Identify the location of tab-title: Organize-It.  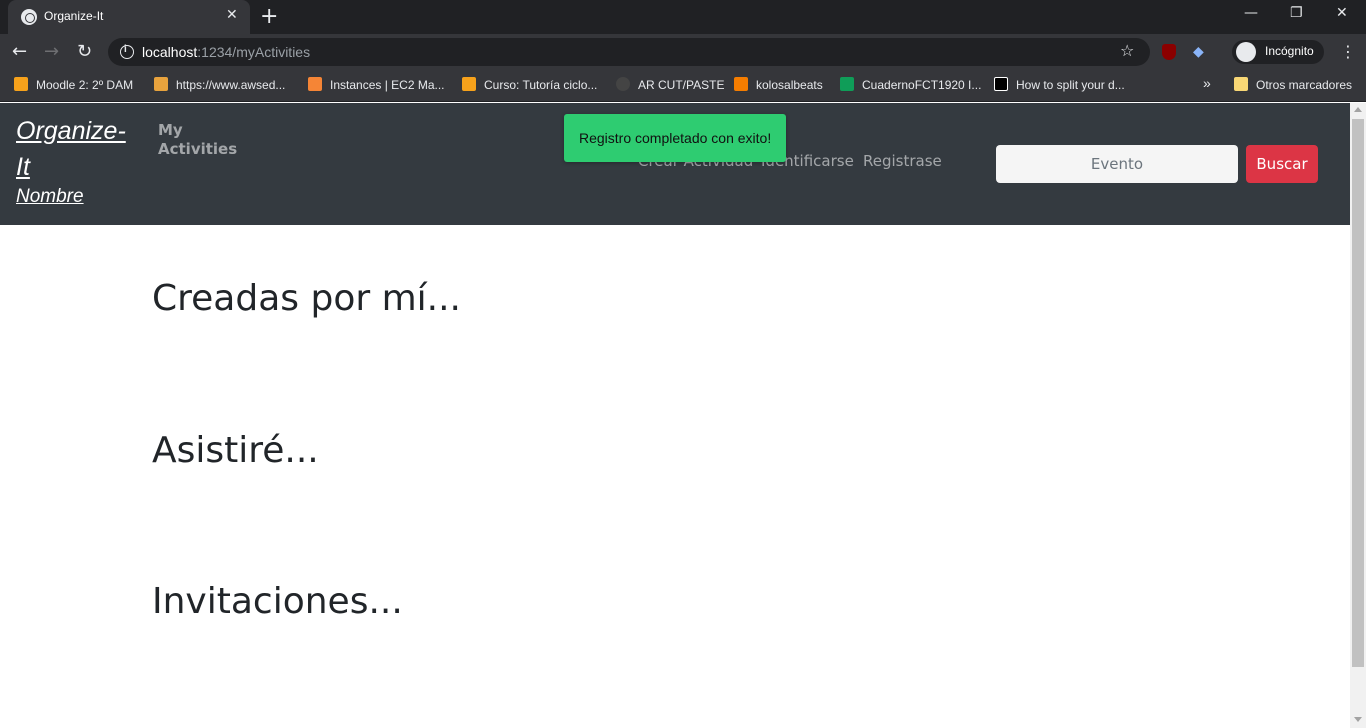
(74, 16).